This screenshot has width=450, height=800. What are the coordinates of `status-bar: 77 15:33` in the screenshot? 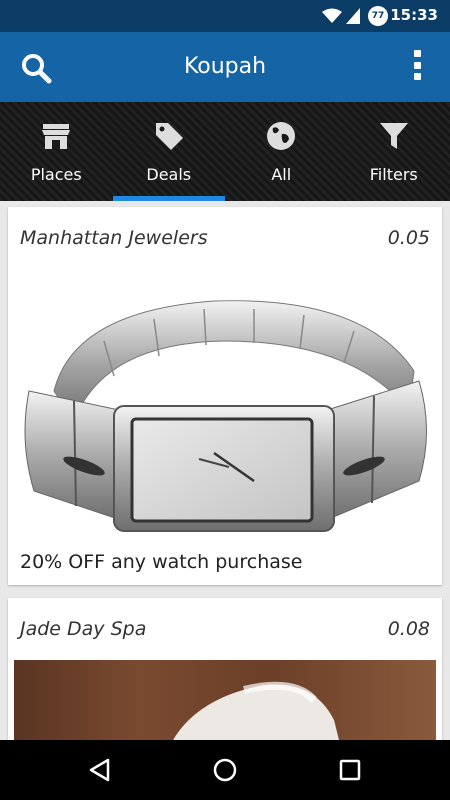 It's located at (225, 16).